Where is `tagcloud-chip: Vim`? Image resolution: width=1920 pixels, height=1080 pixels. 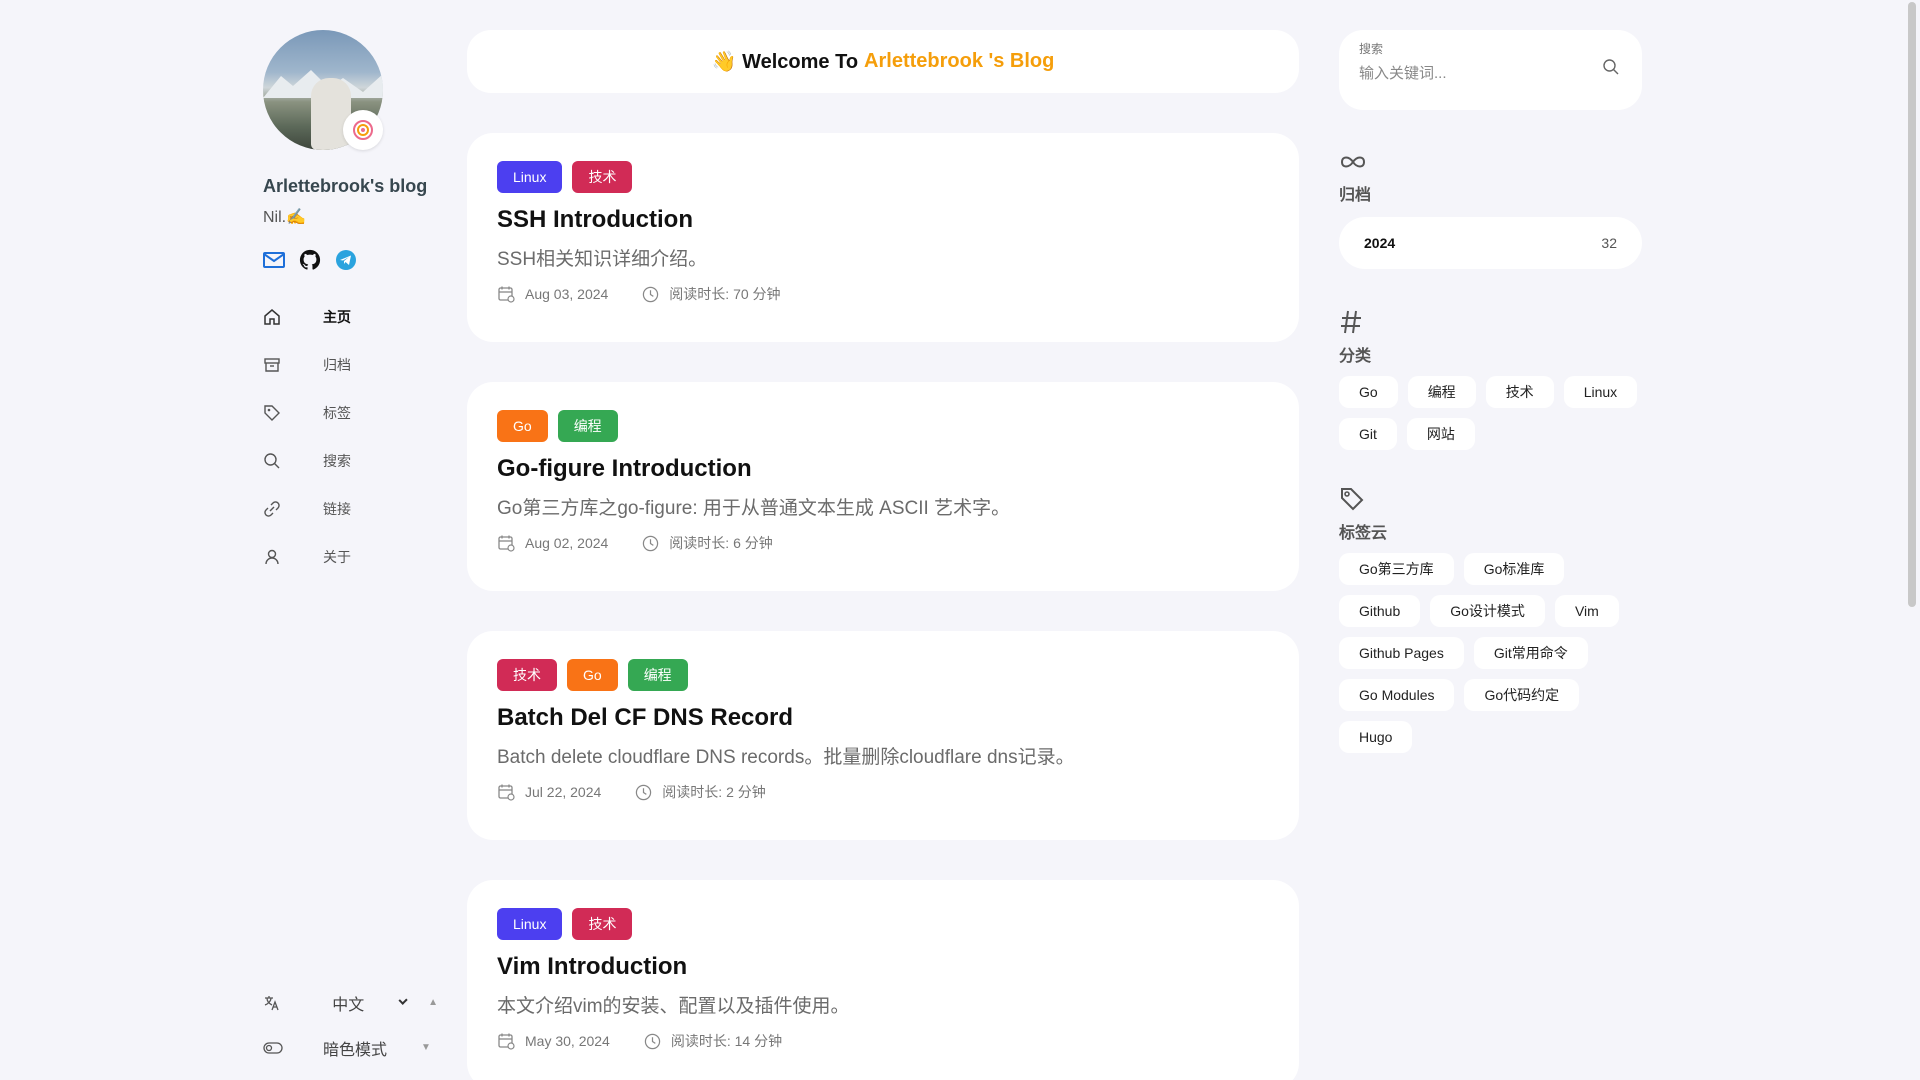 tagcloud-chip: Vim is located at coordinates (1586, 611).